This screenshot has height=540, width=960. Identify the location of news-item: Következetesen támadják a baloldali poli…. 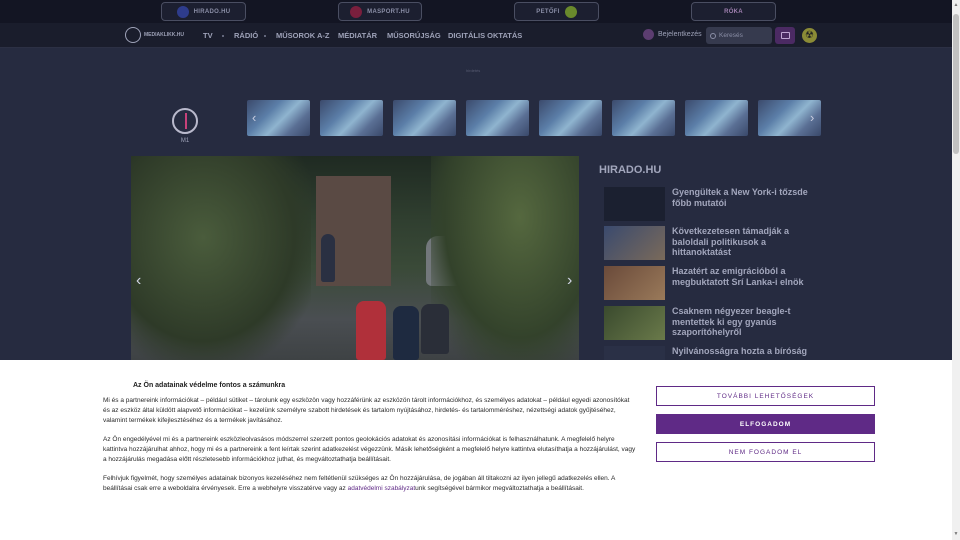
(706, 243).